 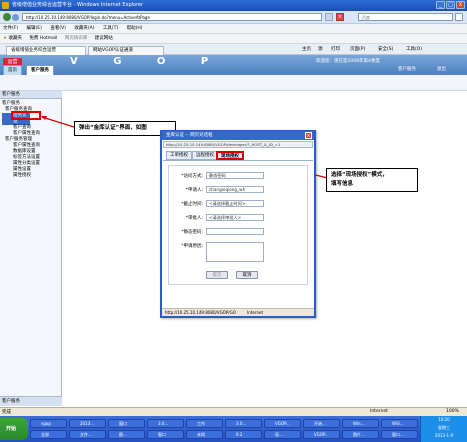 What do you see at coordinates (255, 312) in the screenshot?
I see `dialog-status-zone: Internet` at bounding box center [255, 312].